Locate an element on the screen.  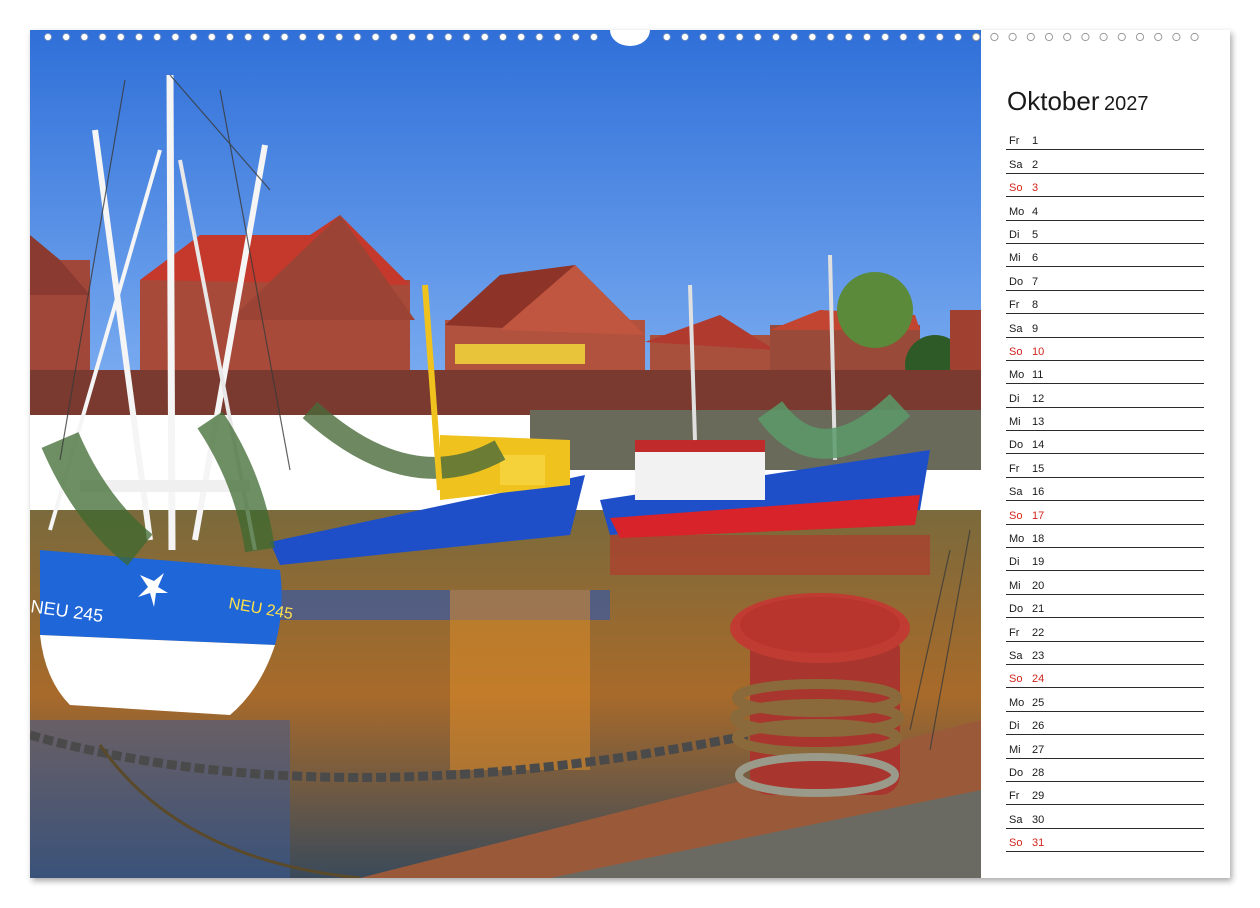
day-number: 27 is located at coordinates (1038, 749).